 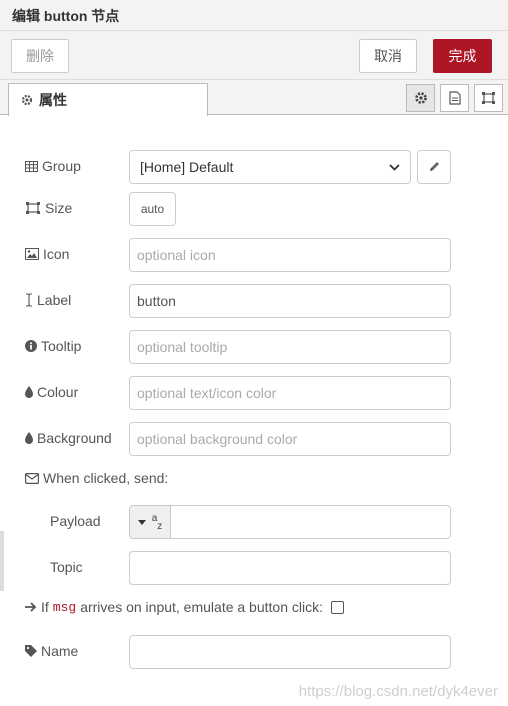 What do you see at coordinates (75, 521) in the screenshot?
I see `payload-row-label: Payload` at bounding box center [75, 521].